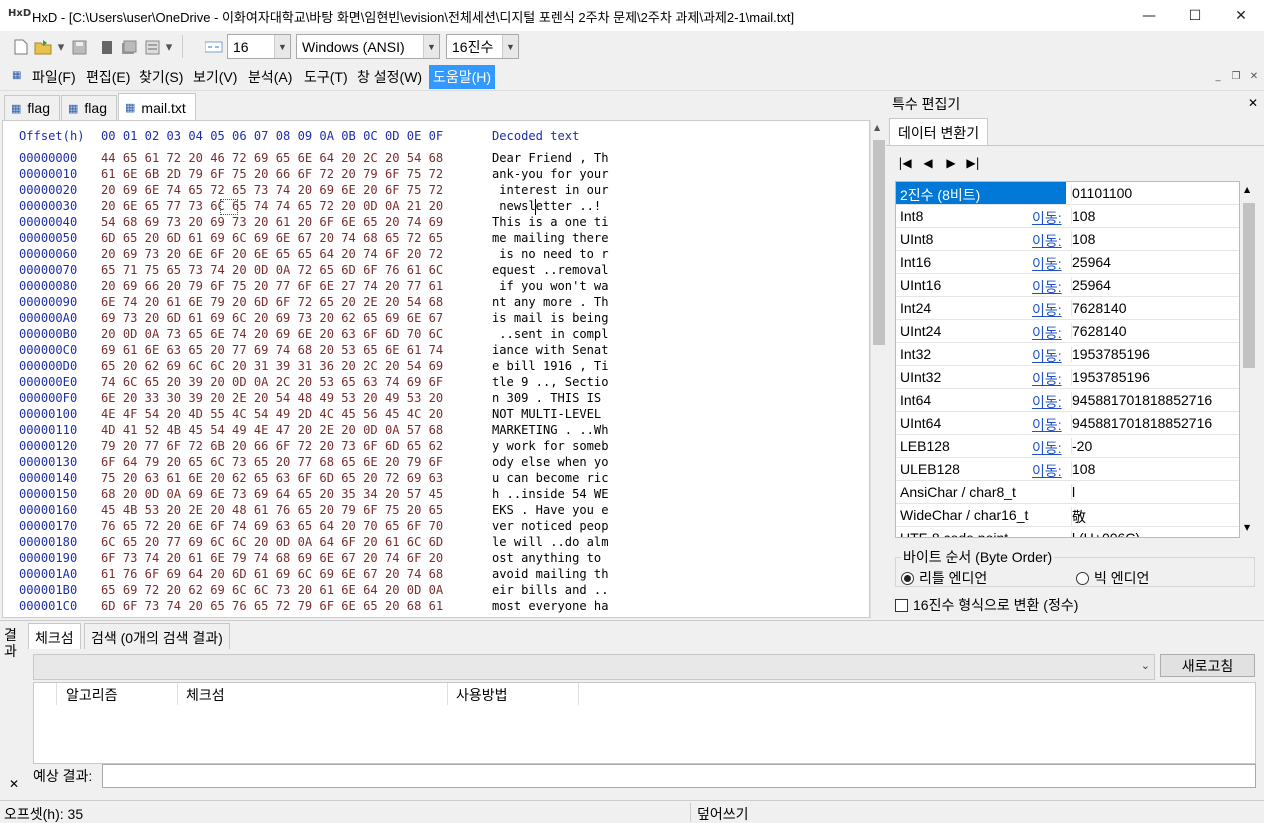 This screenshot has width=1264, height=823. I want to click on scroll-down-icon: ▼, so click(1247, 527).